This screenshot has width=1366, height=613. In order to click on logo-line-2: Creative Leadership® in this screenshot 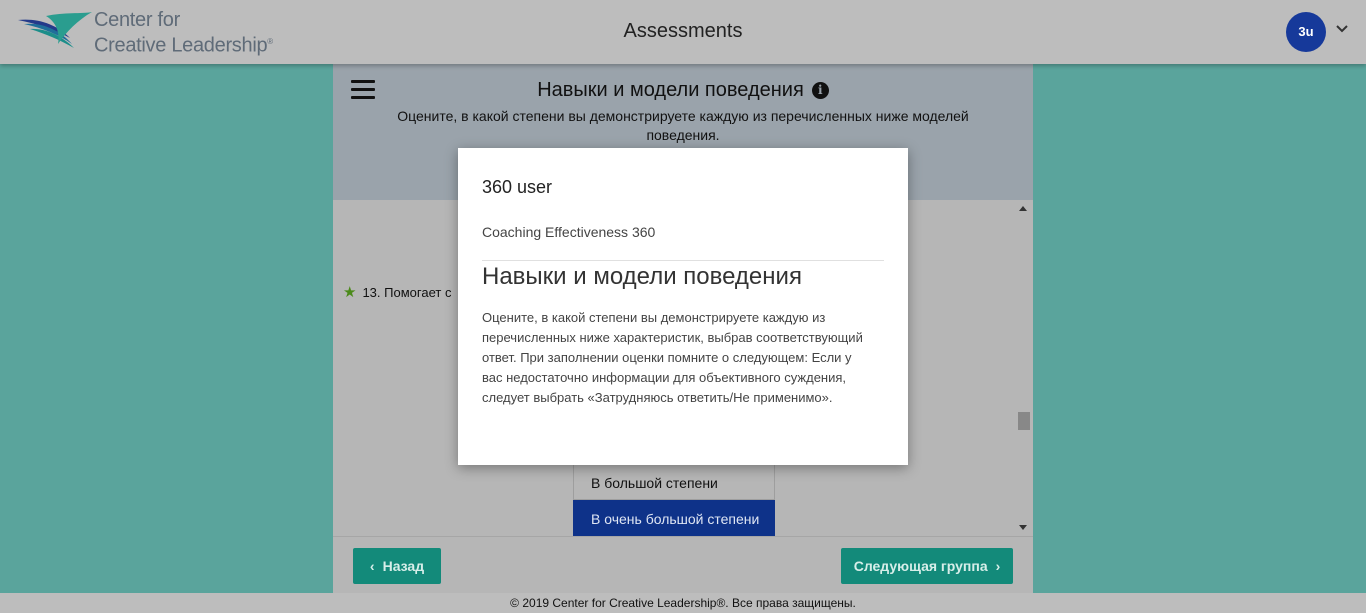, I will do `click(183, 44)`.